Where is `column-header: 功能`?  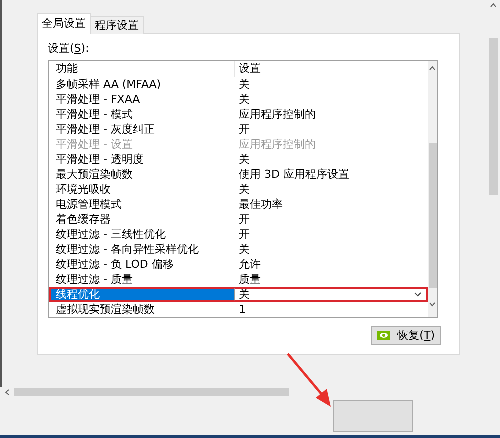 column-header: 功能 is located at coordinates (67, 69).